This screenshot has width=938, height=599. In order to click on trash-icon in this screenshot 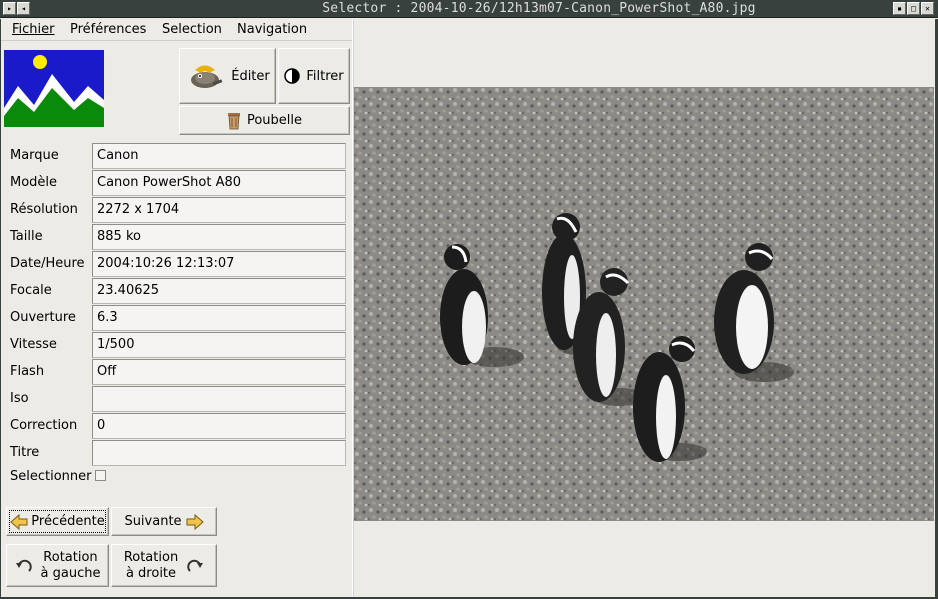, I will do `click(233, 120)`.